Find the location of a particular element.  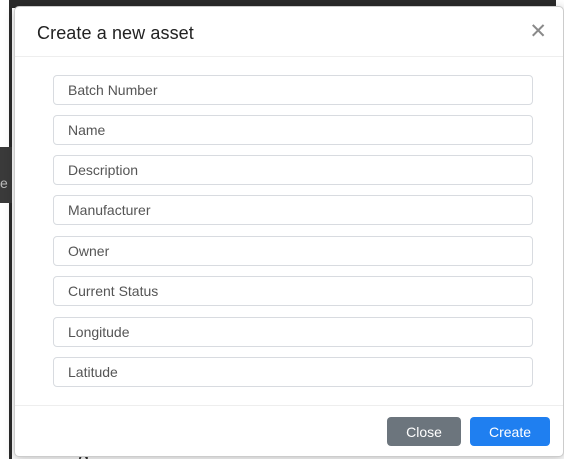

owner-input is located at coordinates (293, 251).